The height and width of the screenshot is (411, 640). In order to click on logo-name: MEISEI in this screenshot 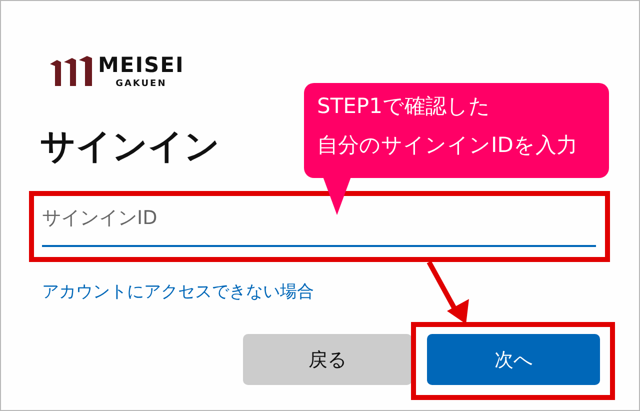, I will do `click(141, 65)`.